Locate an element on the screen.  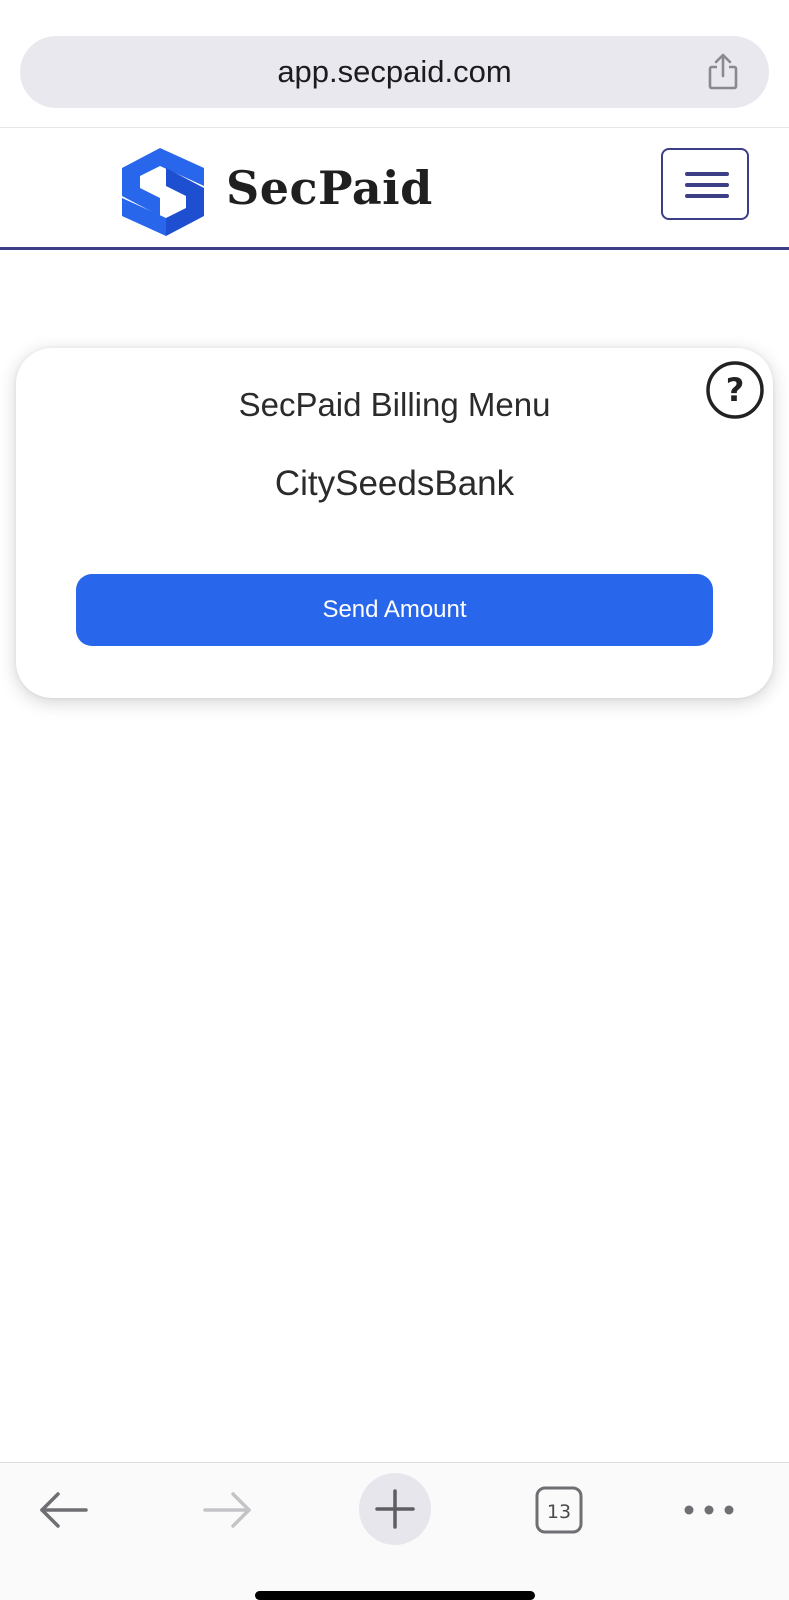
merchant-name: CitySeedsBank is located at coordinates (394, 483).